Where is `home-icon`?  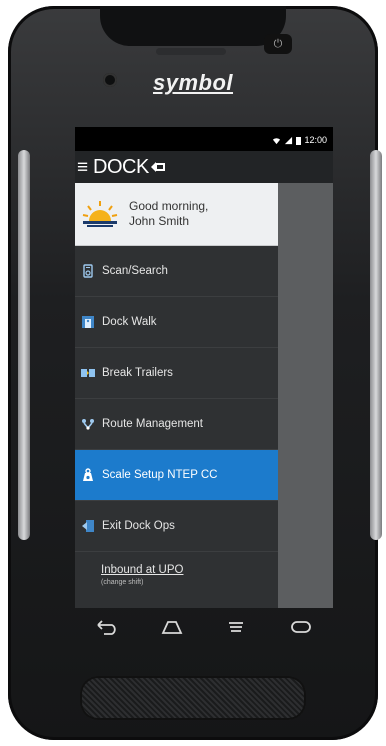 home-icon is located at coordinates (172, 627).